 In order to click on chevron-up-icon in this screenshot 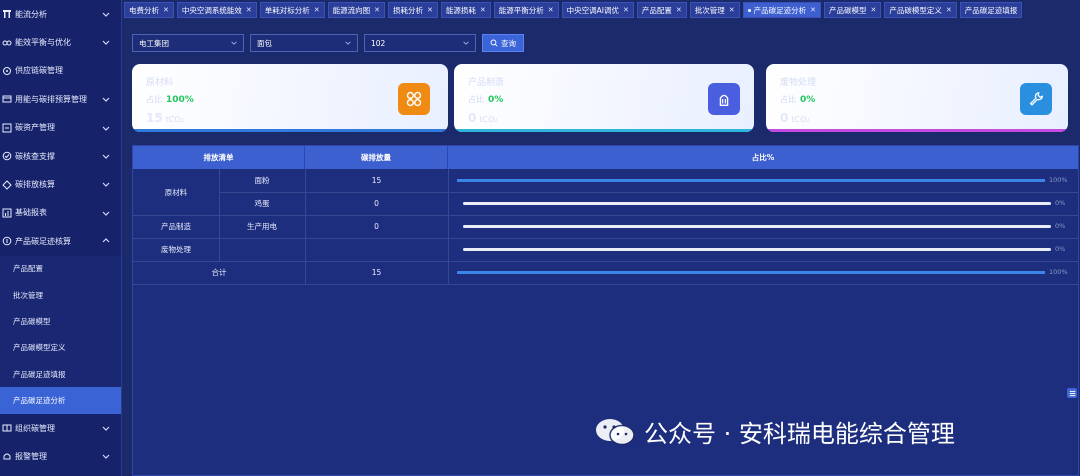, I will do `click(106, 240)`.